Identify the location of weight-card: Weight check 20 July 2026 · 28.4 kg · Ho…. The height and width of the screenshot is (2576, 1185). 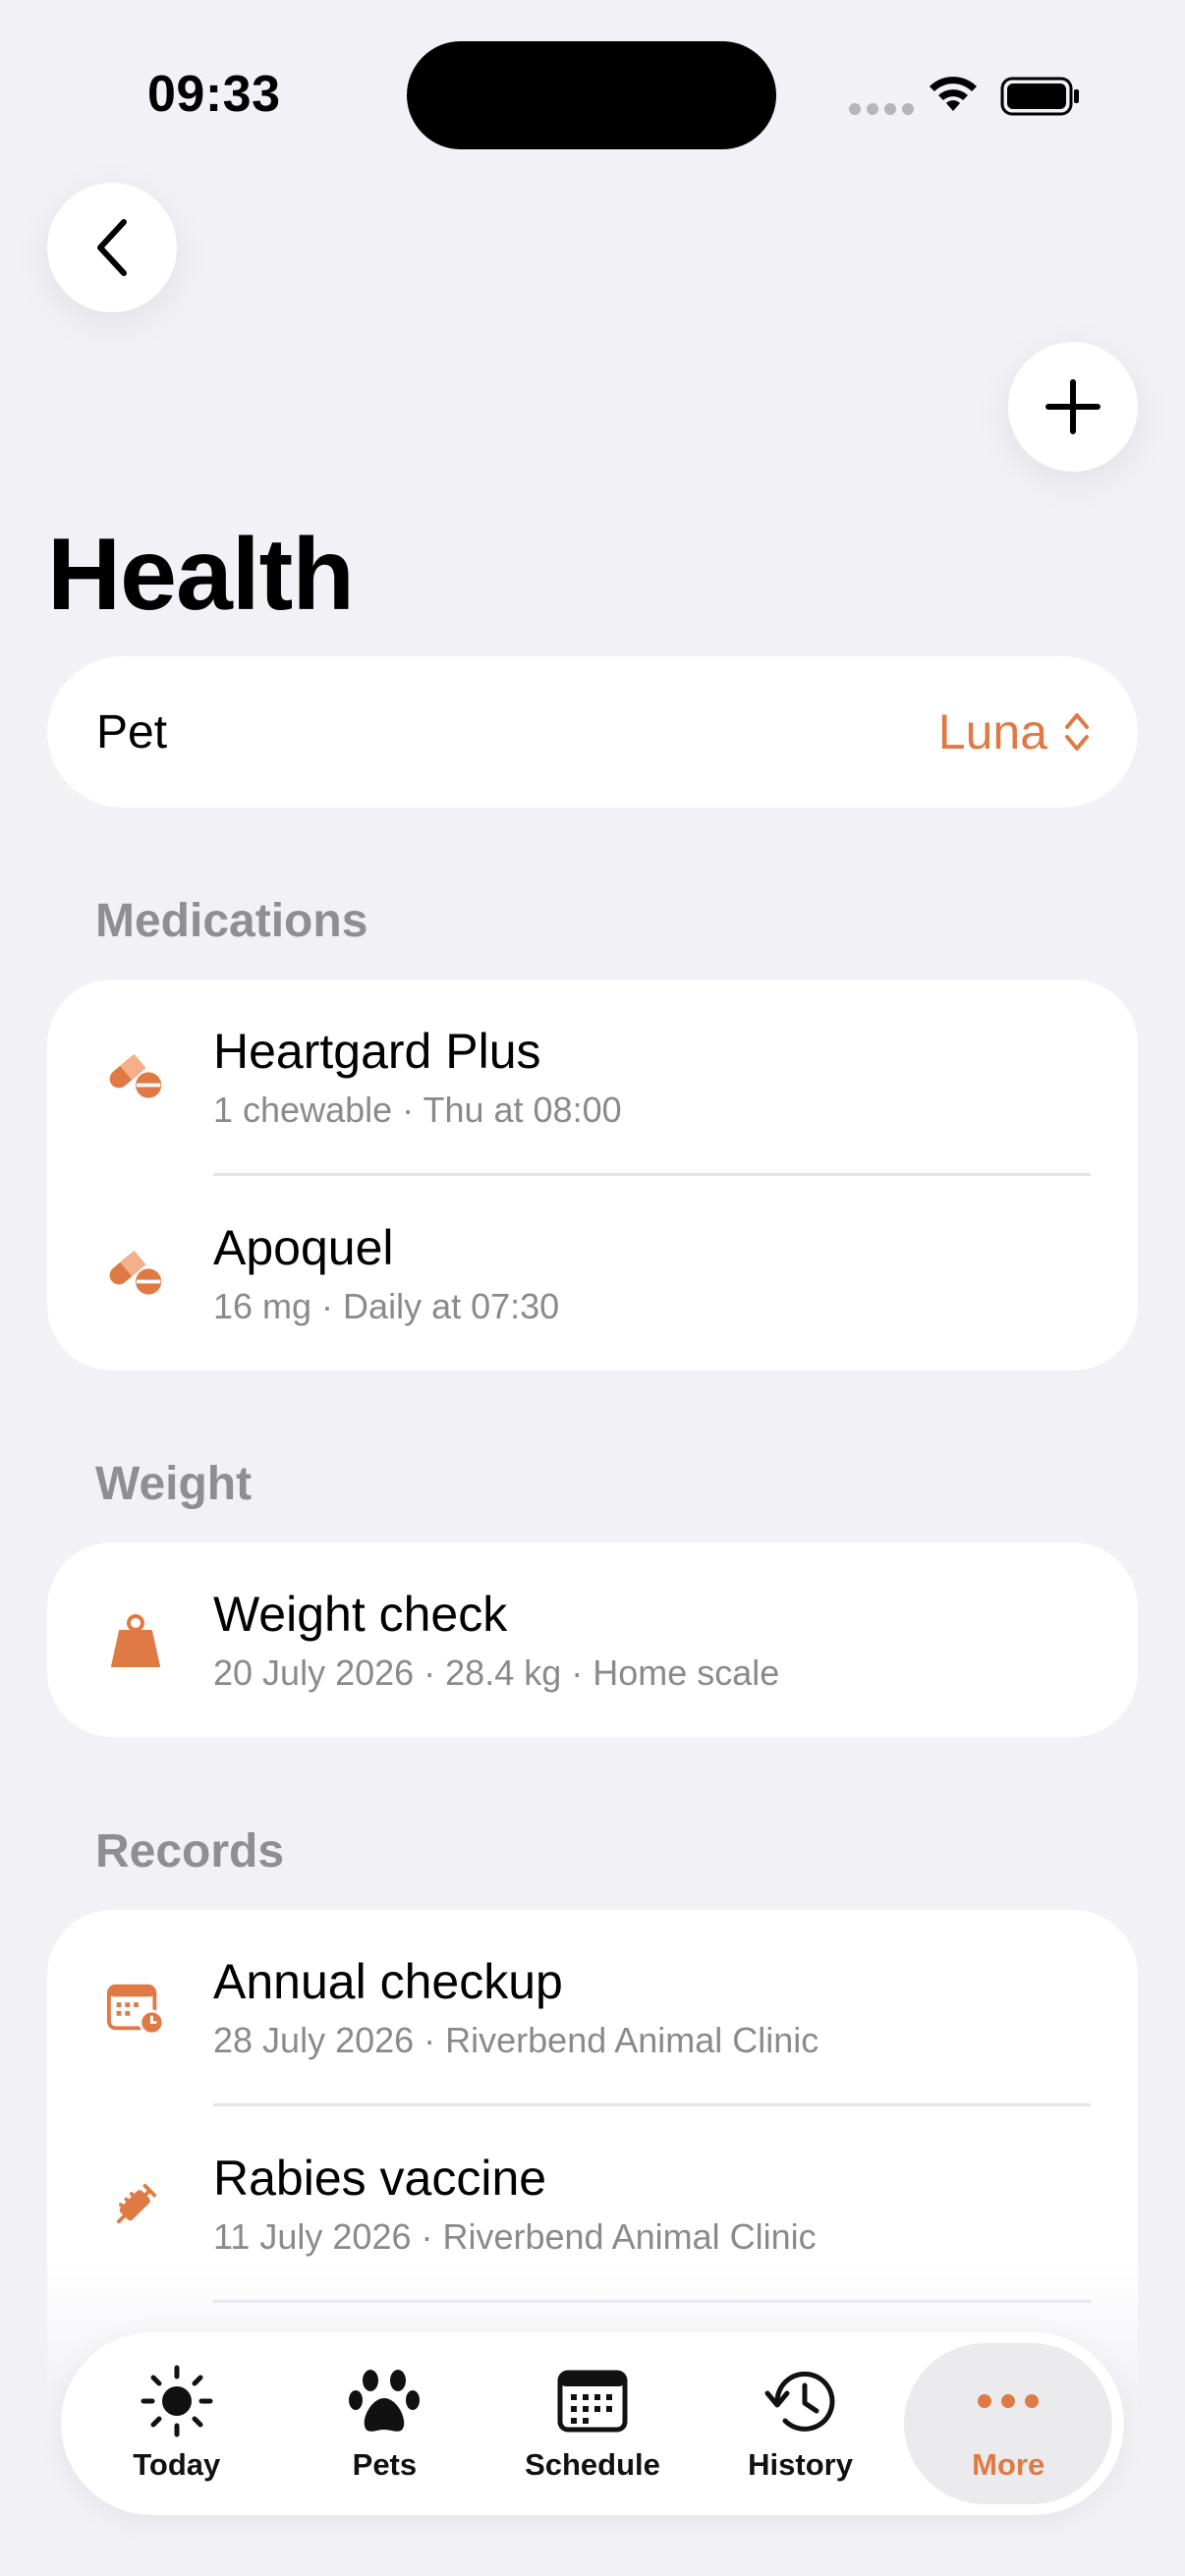
(592, 1639).